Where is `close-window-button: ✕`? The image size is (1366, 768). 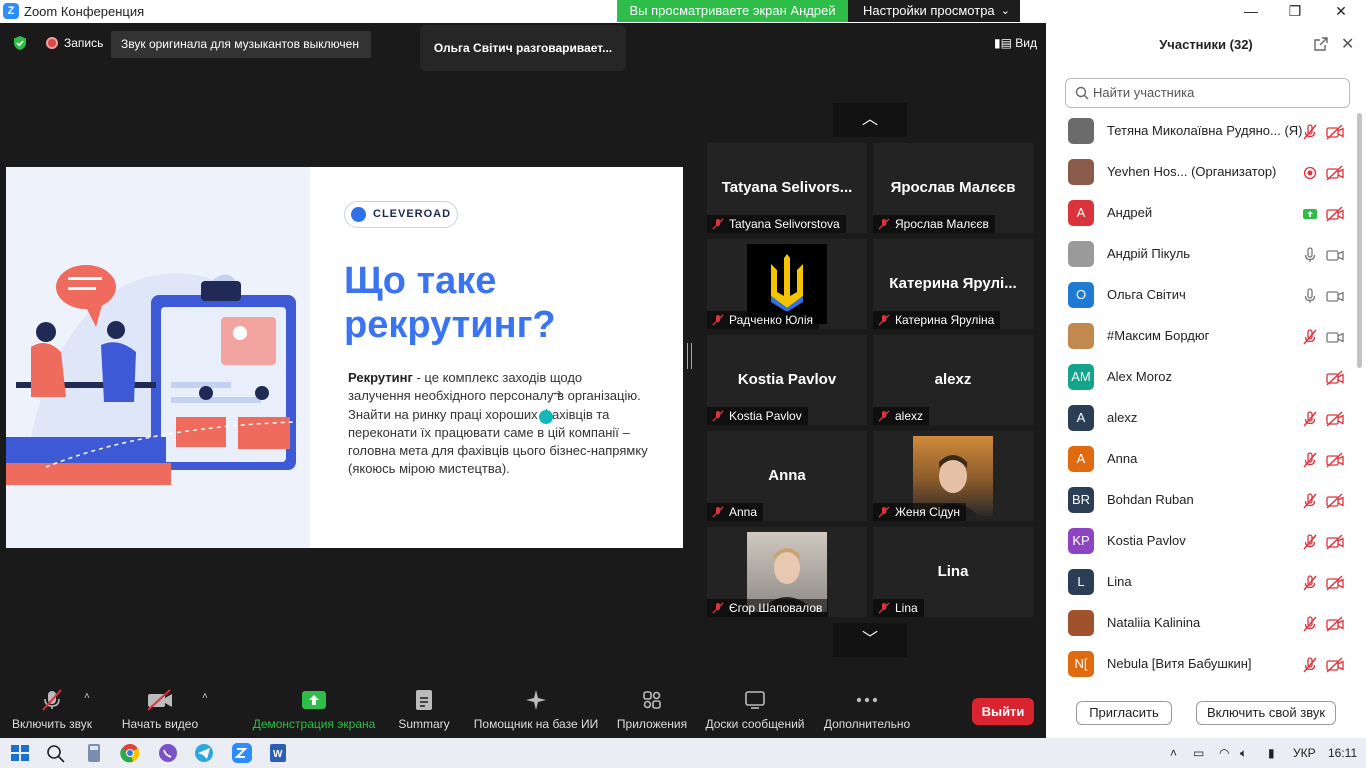 close-window-button: ✕ is located at coordinates (1341, 11).